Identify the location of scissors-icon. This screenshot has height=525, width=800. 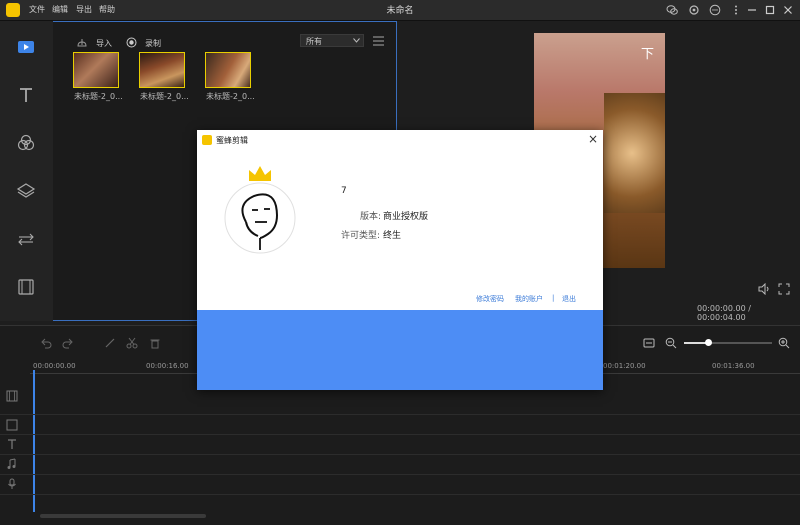
(132, 343).